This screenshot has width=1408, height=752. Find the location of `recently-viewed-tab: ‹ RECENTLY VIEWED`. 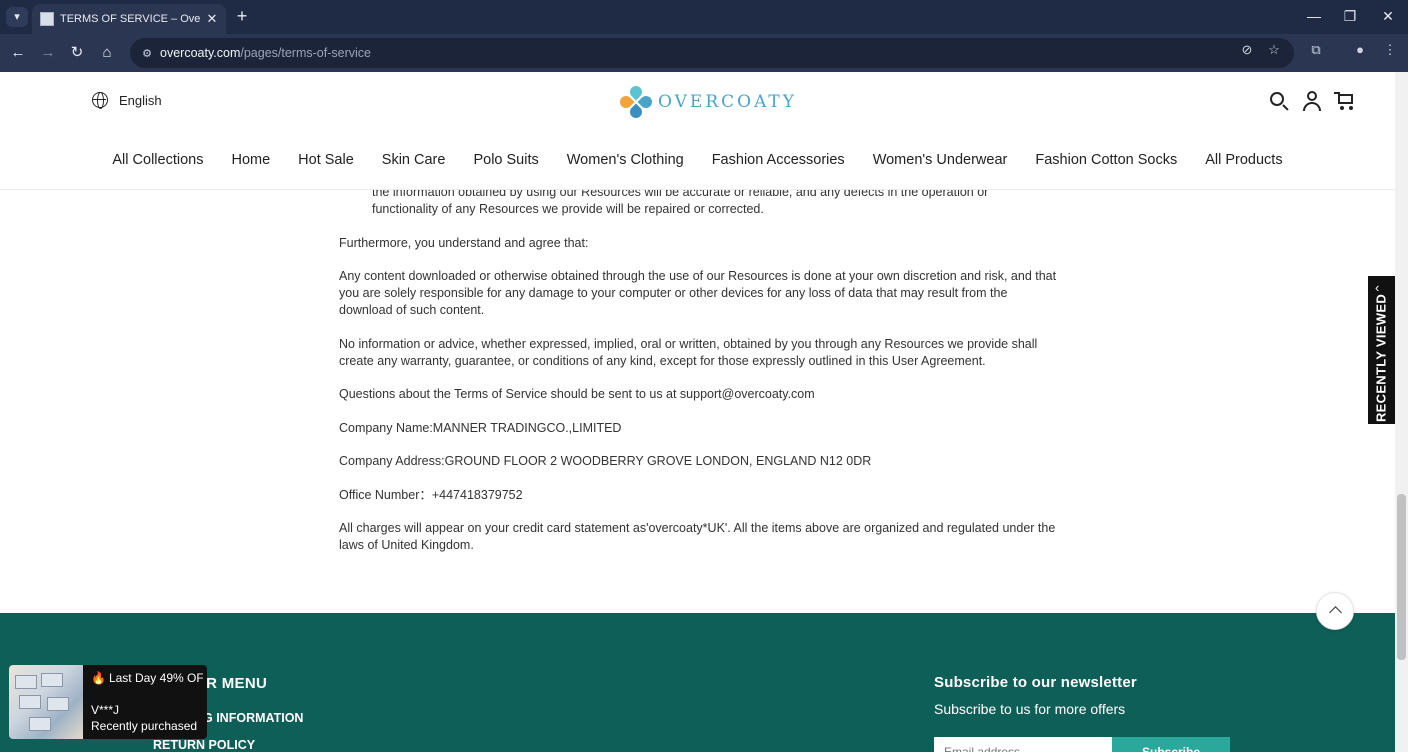

recently-viewed-tab: ‹ RECENTLY VIEWED is located at coordinates (1381, 350).